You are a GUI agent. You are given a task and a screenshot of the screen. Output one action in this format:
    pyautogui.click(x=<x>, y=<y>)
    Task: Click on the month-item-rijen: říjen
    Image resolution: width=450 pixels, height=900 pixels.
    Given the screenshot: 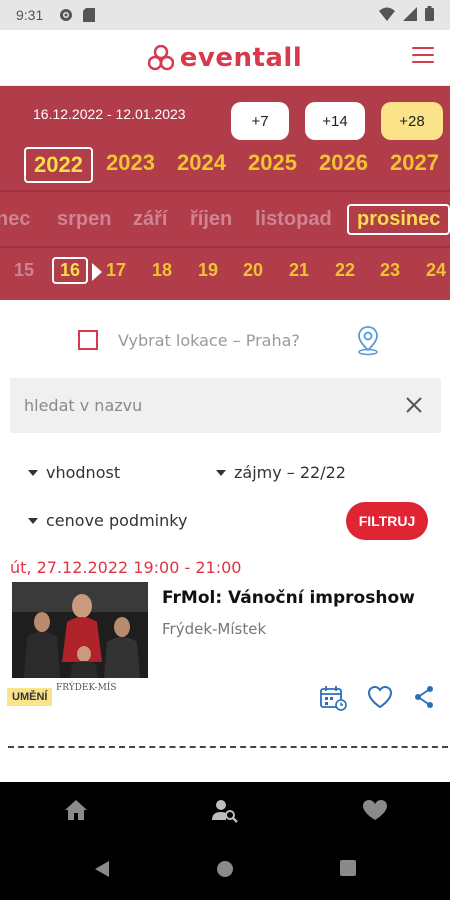 What is the action you would take?
    pyautogui.click(x=211, y=219)
    